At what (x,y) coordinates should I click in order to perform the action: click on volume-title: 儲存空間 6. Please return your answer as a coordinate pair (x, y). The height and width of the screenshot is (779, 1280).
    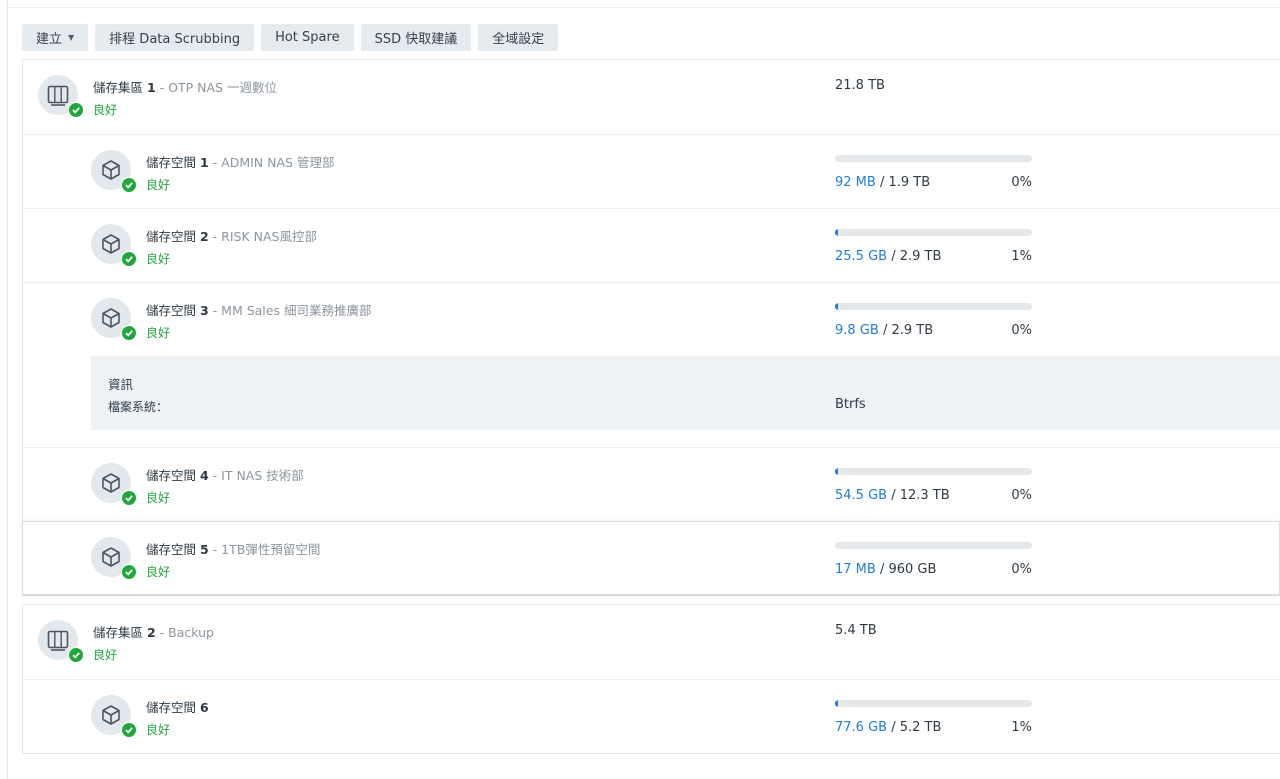
    Looking at the image, I should click on (177, 707).